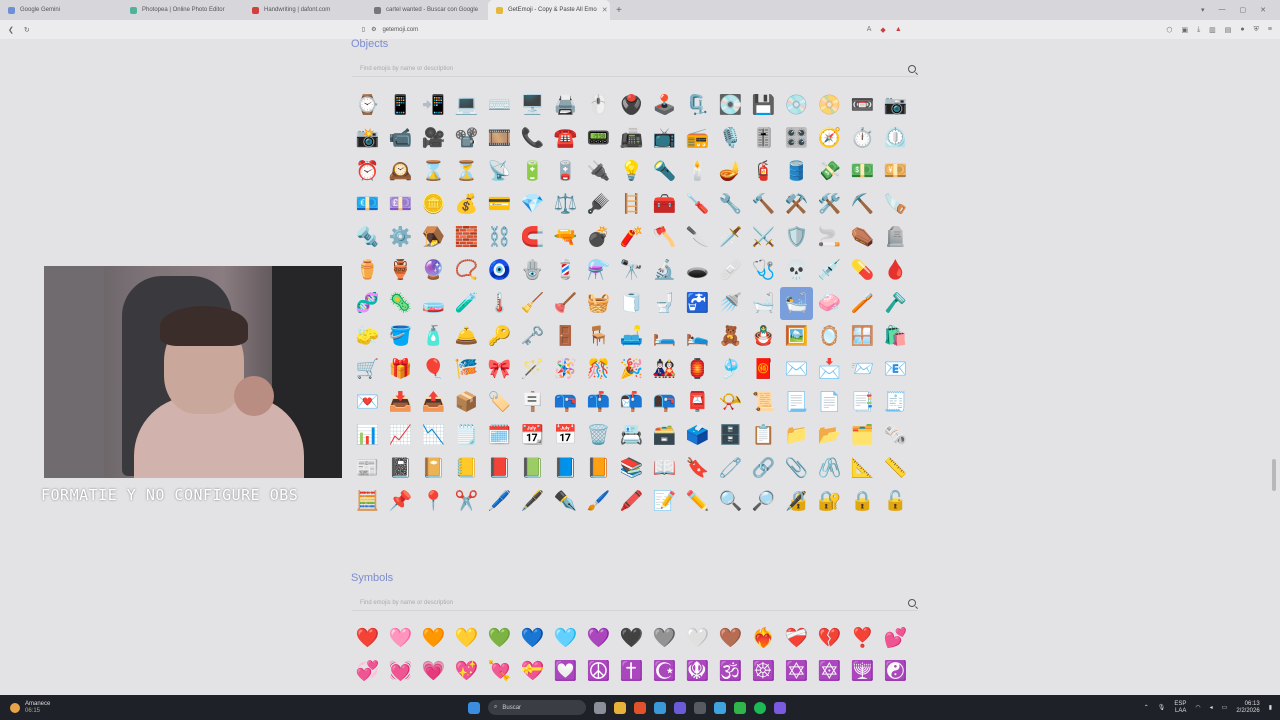 The height and width of the screenshot is (720, 1280). I want to click on emoji-item: 📐, so click(862, 468).